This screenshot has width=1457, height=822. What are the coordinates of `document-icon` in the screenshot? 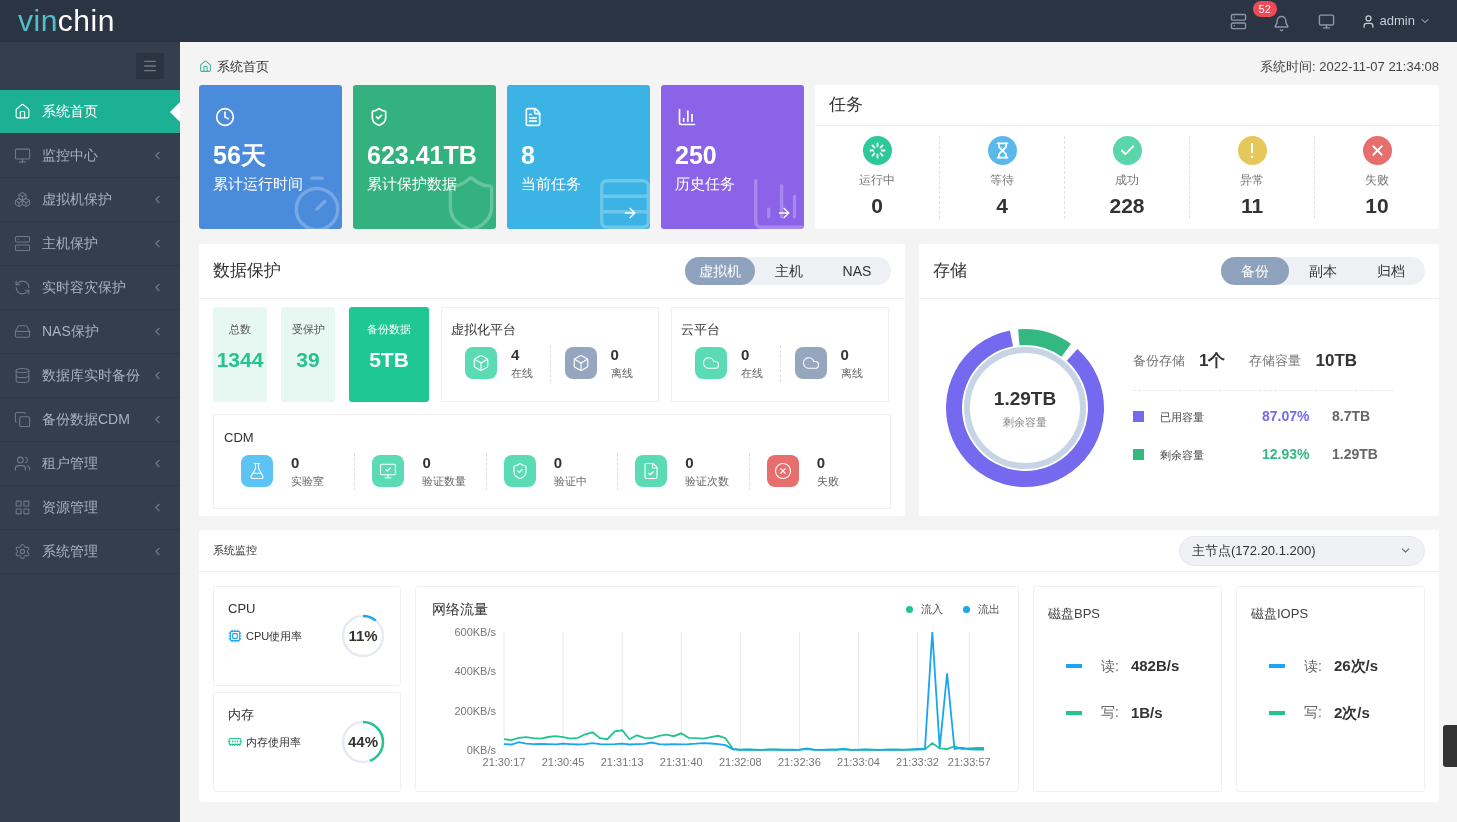 It's located at (533, 117).